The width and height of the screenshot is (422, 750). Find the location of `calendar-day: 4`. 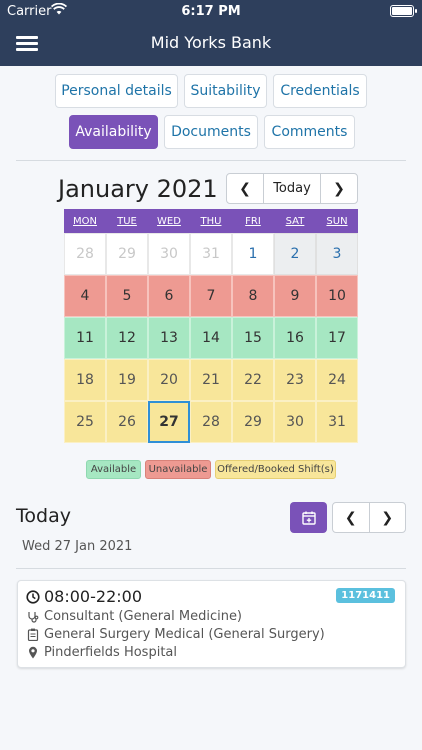

calendar-day: 4 is located at coordinates (85, 296).